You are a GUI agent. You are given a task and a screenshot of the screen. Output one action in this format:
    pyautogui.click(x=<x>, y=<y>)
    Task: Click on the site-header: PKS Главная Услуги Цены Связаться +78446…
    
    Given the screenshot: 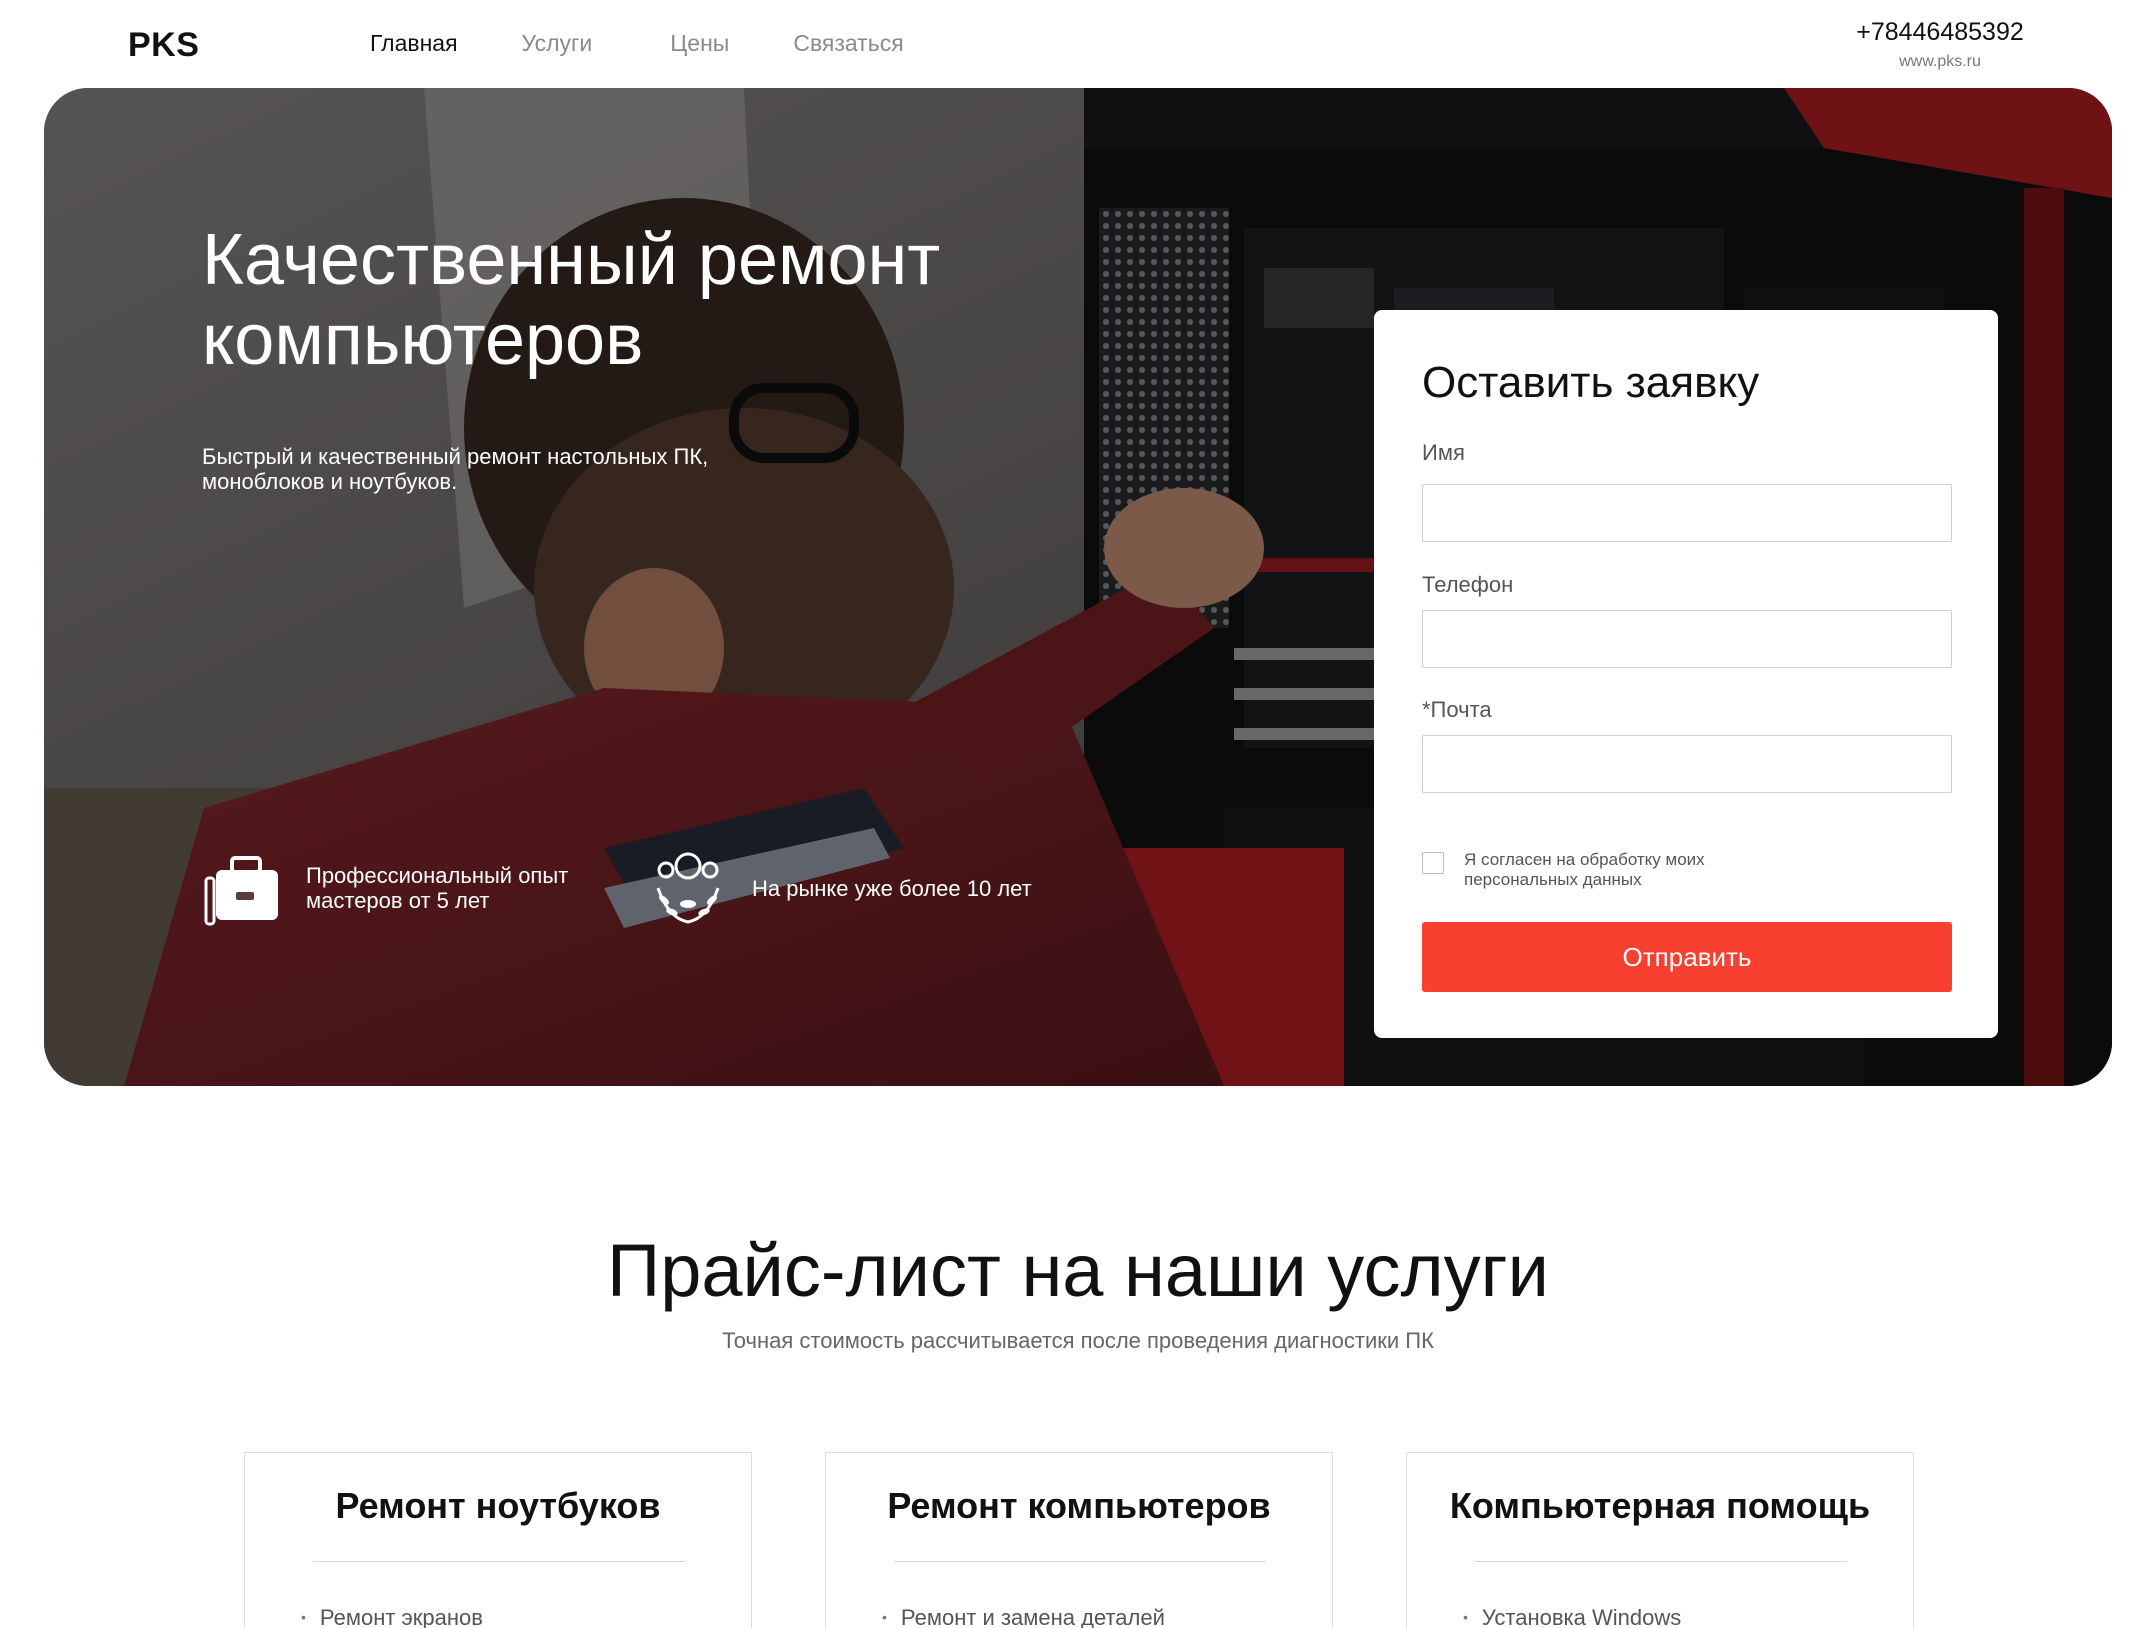 What is the action you would take?
    pyautogui.click(x=1078, y=44)
    